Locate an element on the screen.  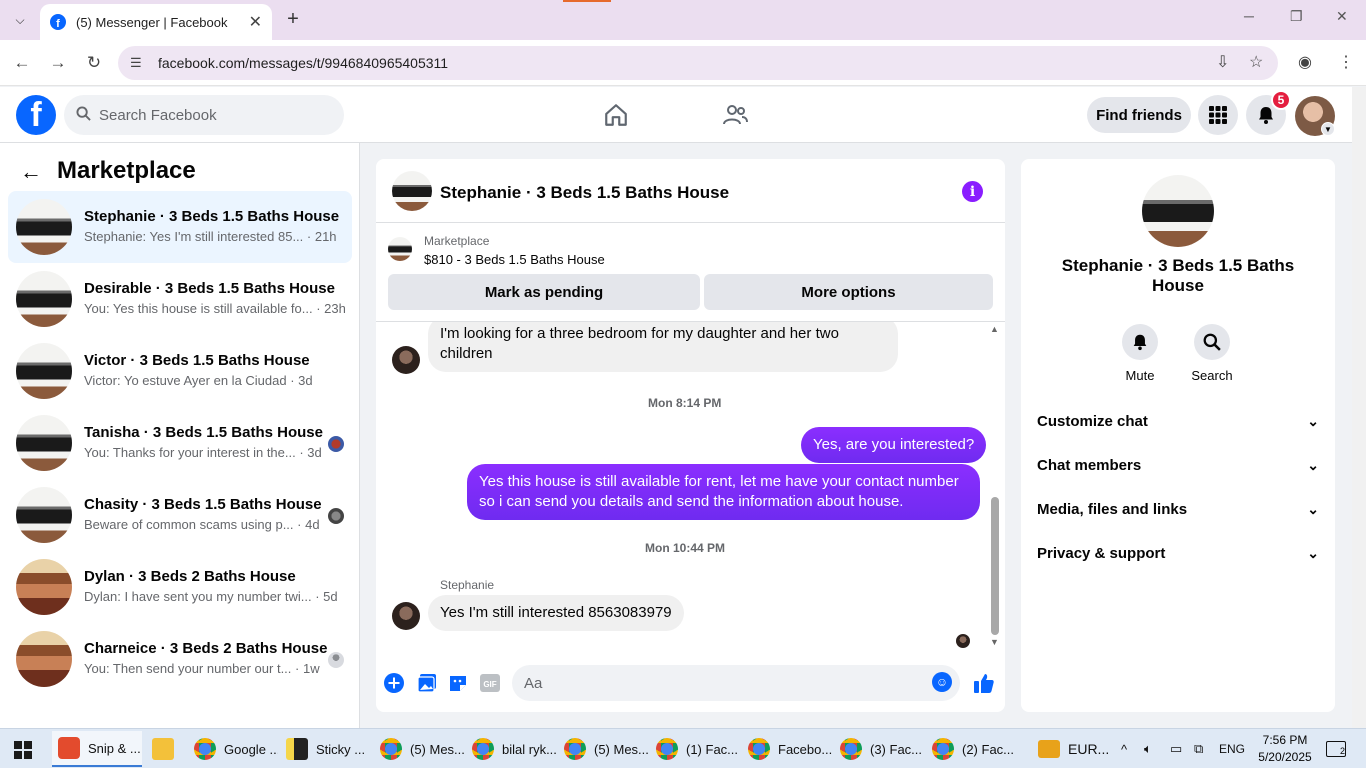
section-label: Privacy & support is located at coordinates (1101, 553).